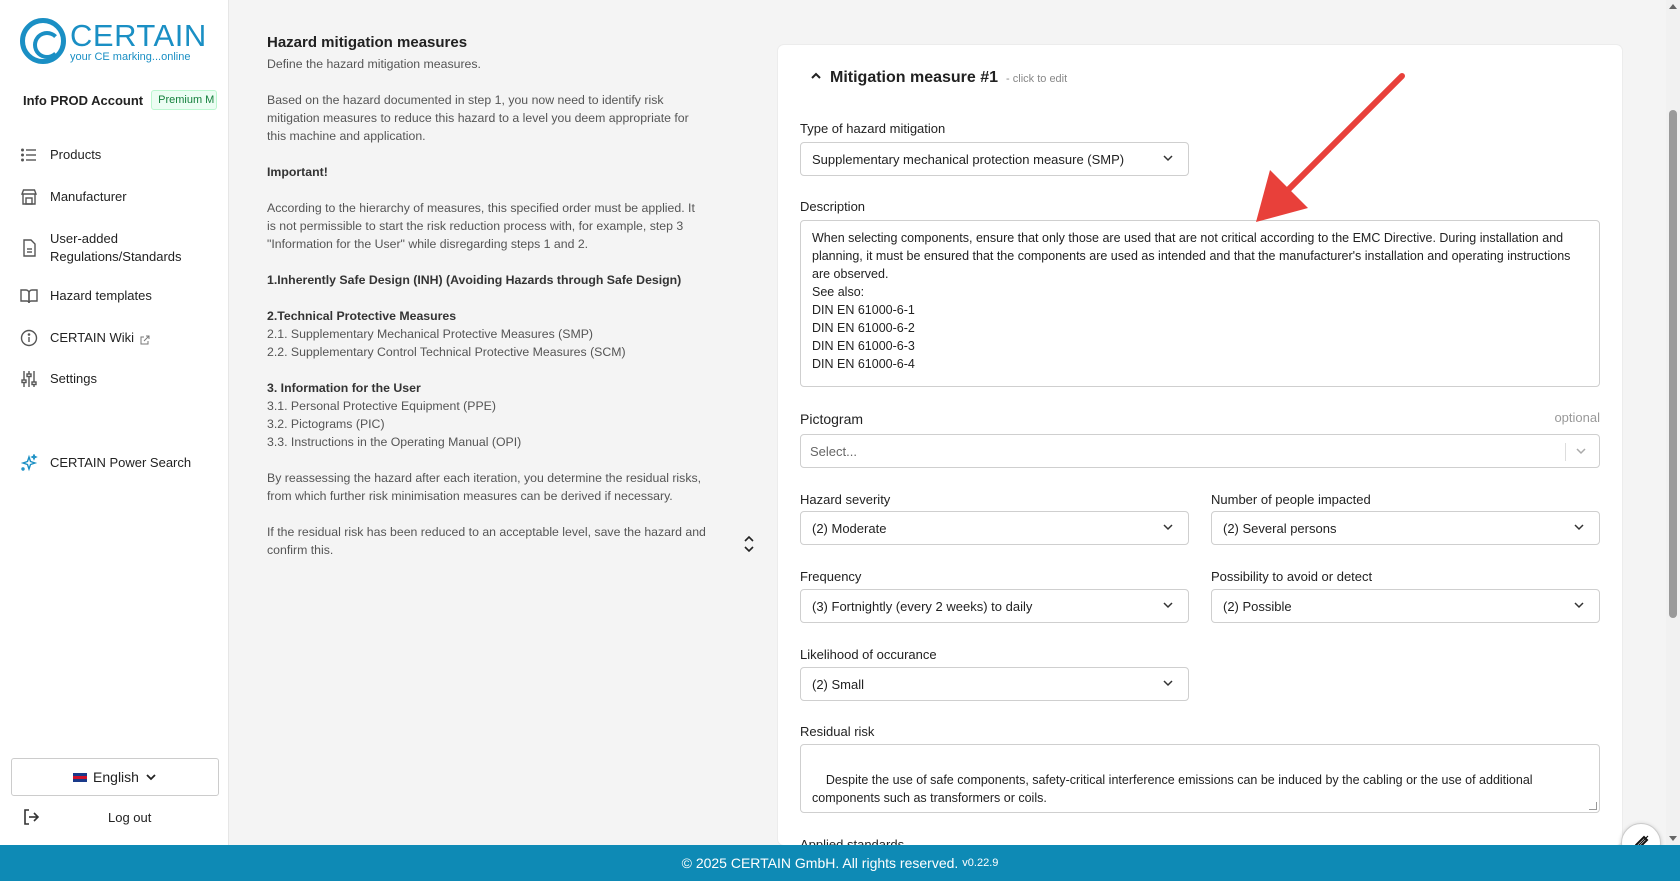  What do you see at coordinates (1577, 417) in the screenshot?
I see `pictogram-optional: optional` at bounding box center [1577, 417].